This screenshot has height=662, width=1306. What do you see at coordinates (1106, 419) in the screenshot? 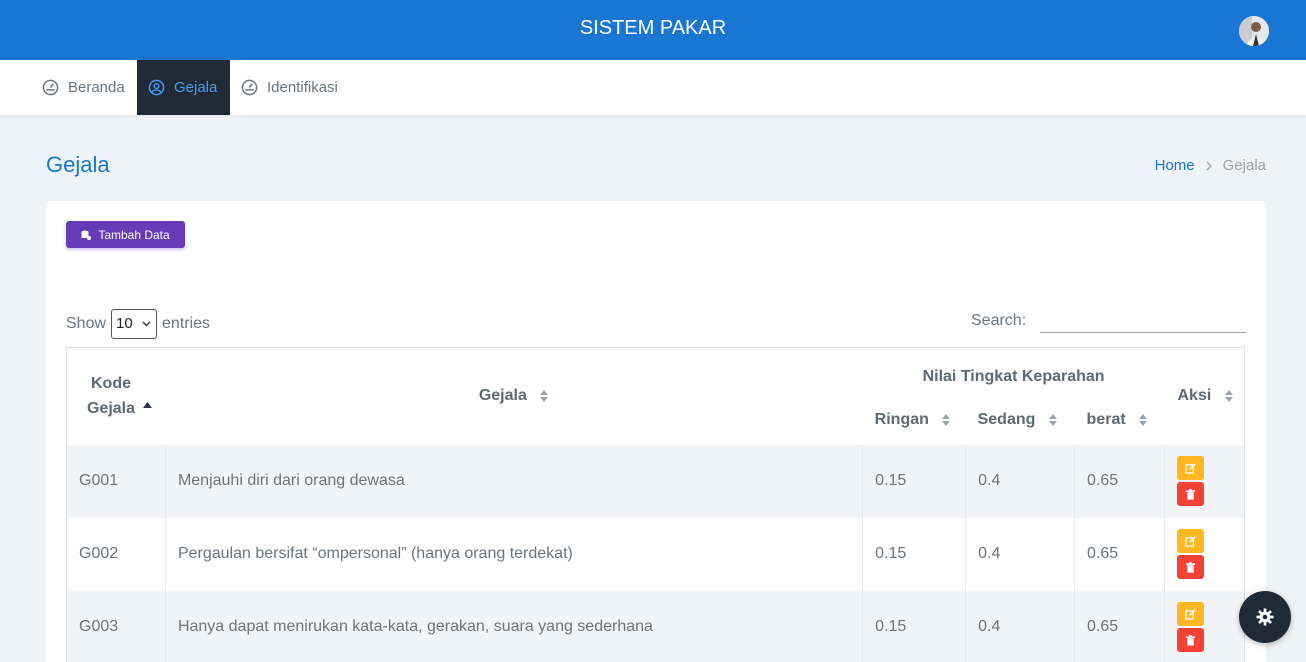
I see `header-berat-label: berat` at bounding box center [1106, 419].